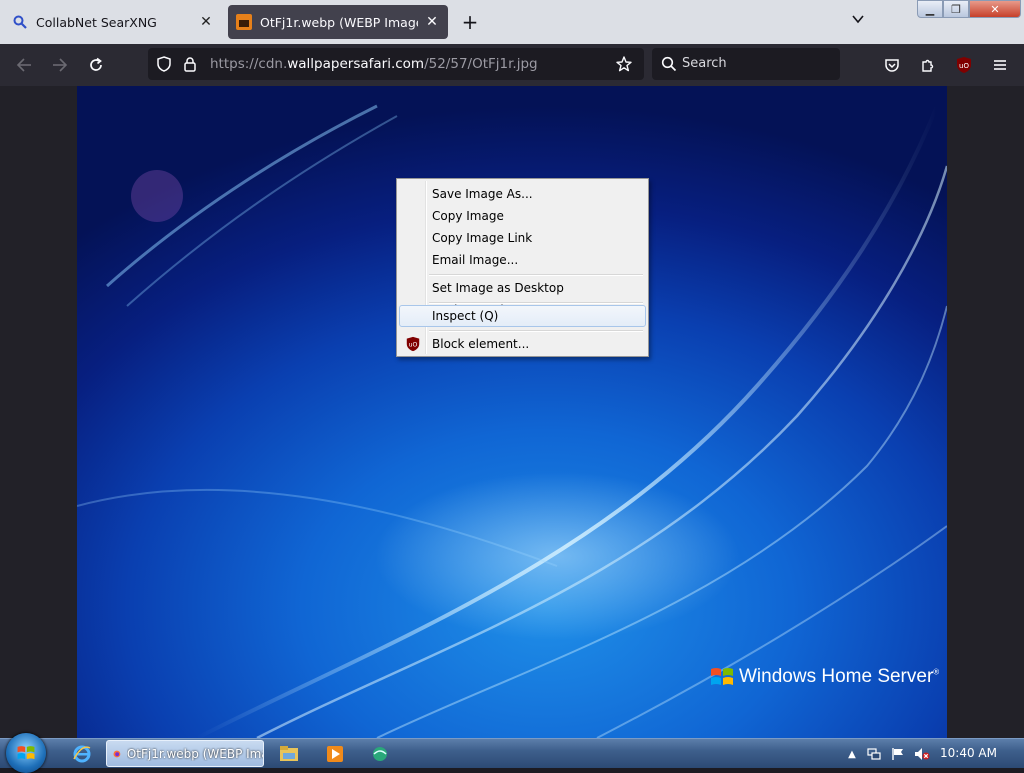 This screenshot has width=1024, height=773. I want to click on file-explorer-icon, so click(289, 754).